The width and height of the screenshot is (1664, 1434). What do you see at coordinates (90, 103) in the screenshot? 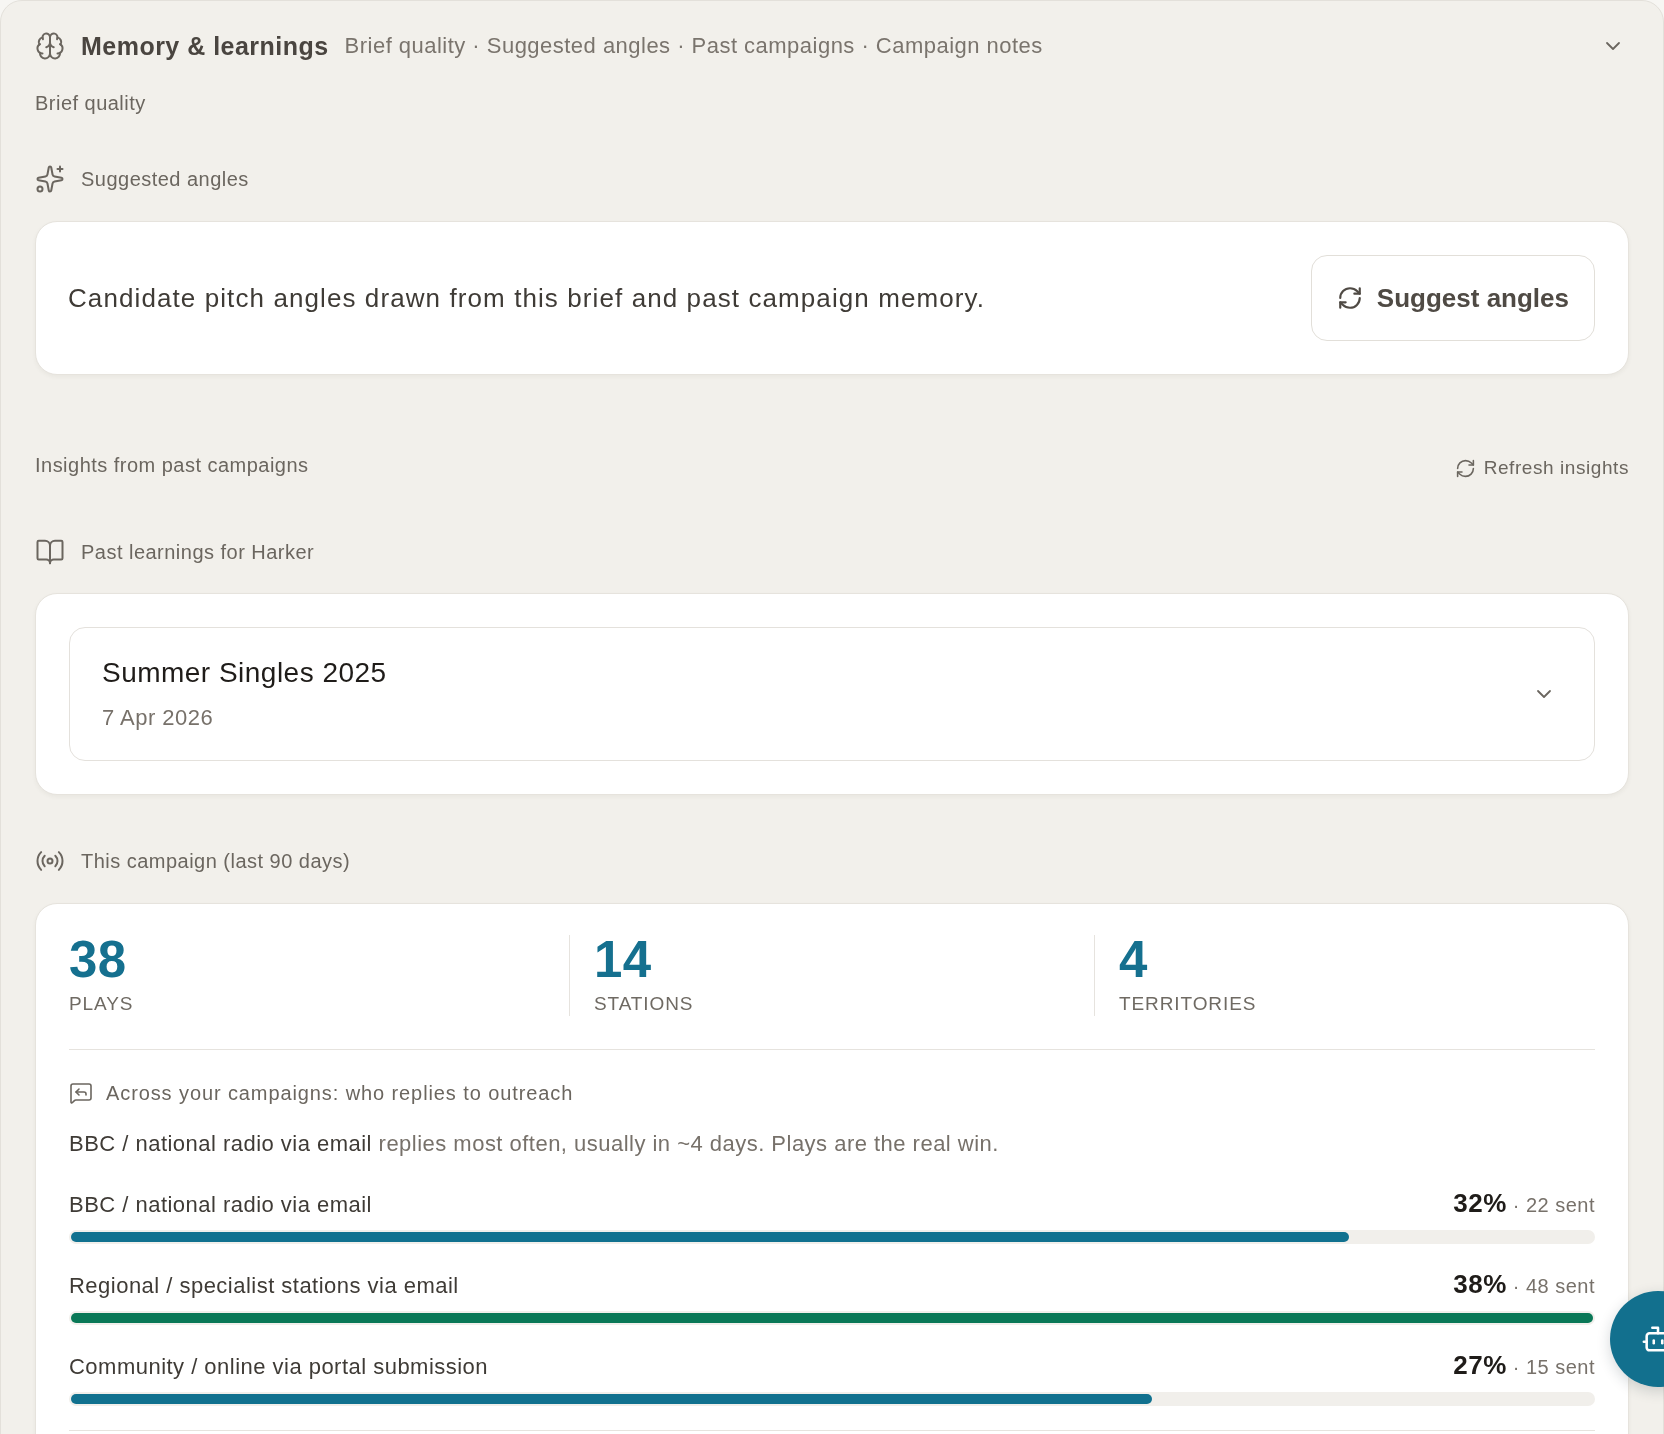
I see `section-label: Brief quality` at bounding box center [90, 103].